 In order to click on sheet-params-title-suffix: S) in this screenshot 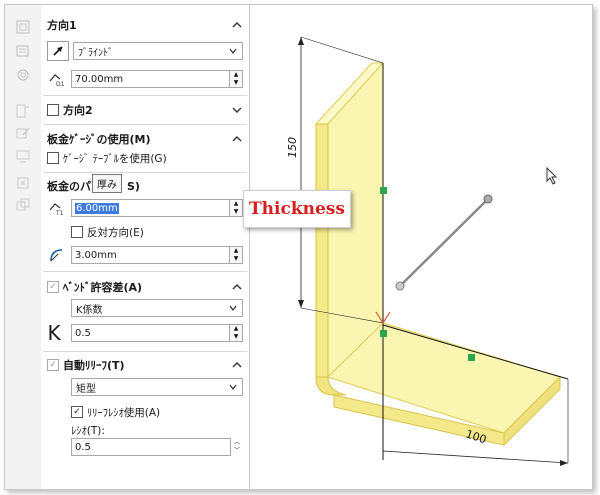, I will do `click(133, 186)`.